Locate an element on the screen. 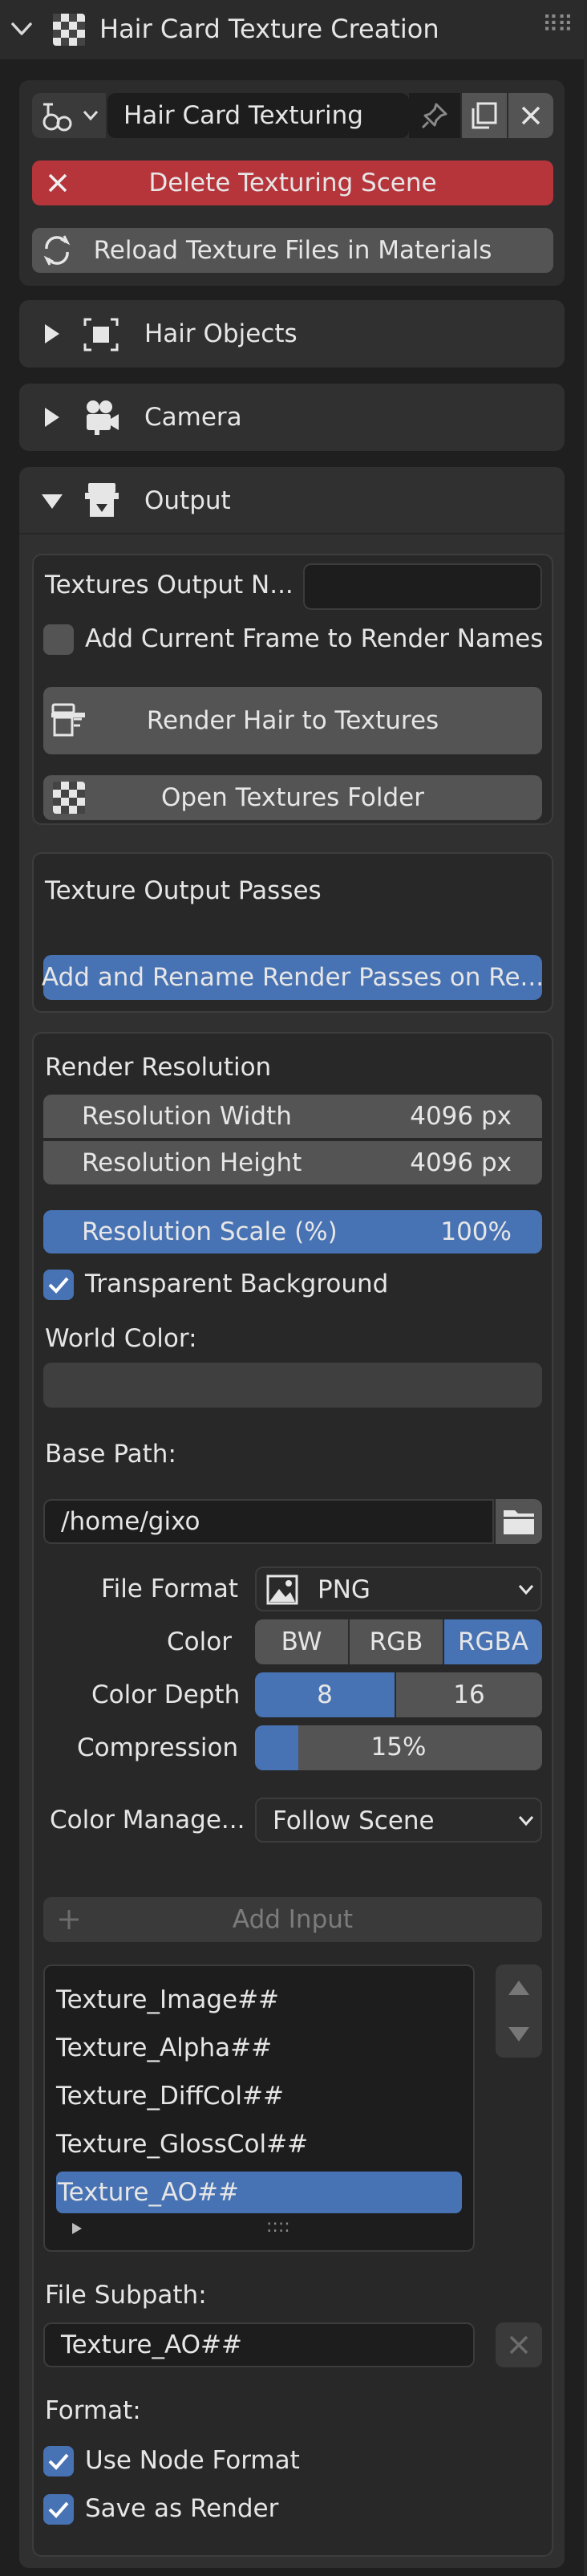 This screenshot has height=2576, width=587. use-node-format-checkbox is located at coordinates (58, 2461).